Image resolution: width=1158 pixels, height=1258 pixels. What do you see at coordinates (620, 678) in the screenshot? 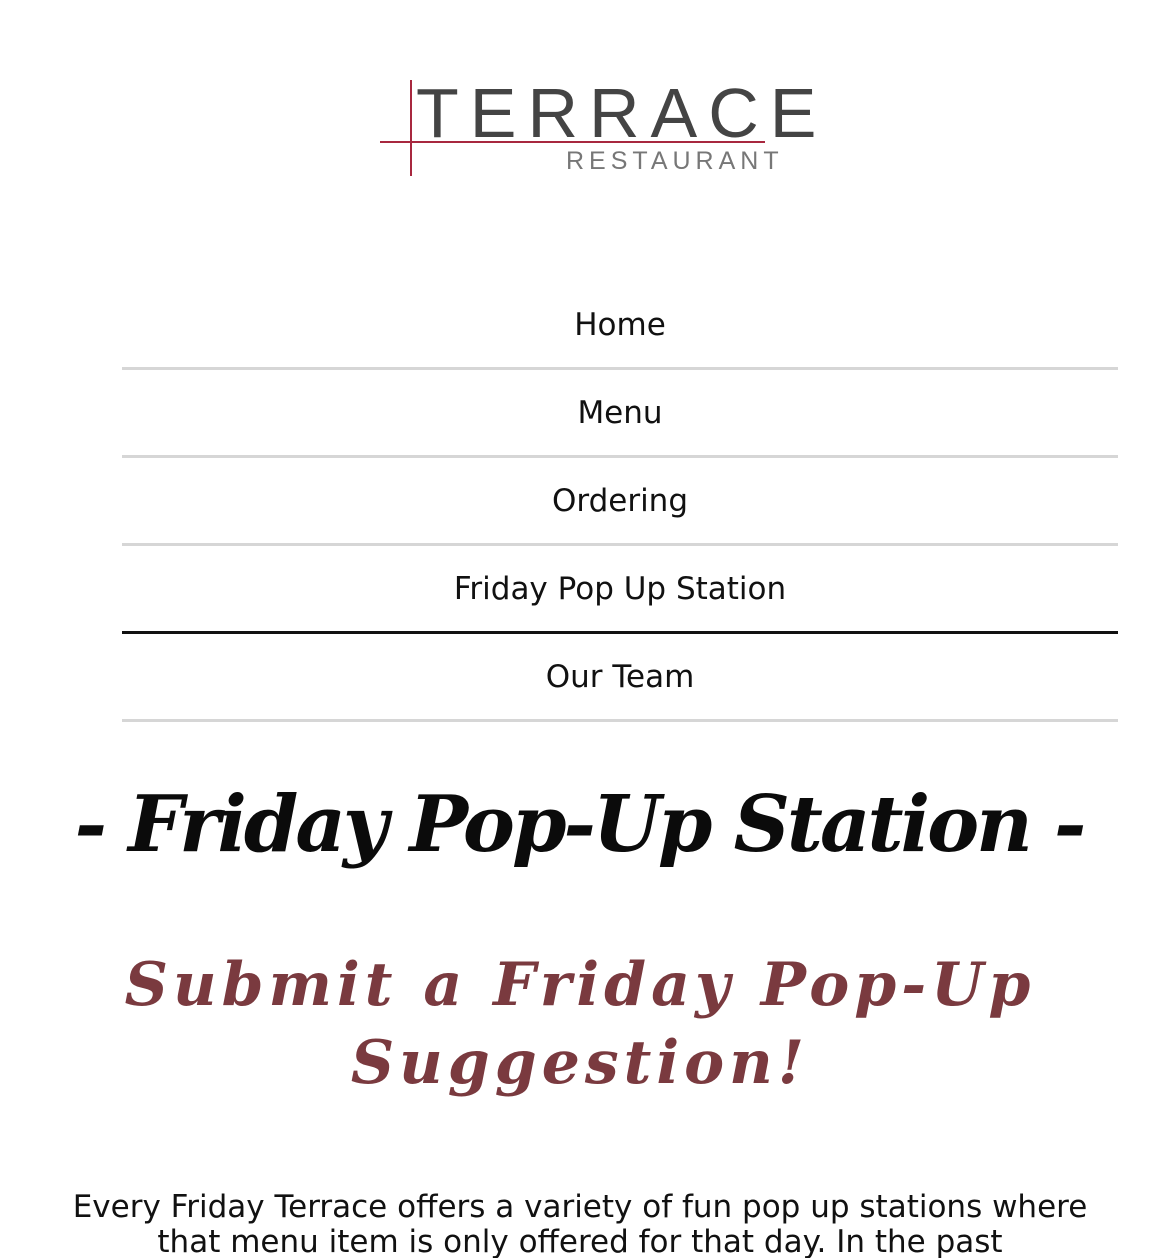
I see `nav-item-our-team: Our Team` at bounding box center [620, 678].